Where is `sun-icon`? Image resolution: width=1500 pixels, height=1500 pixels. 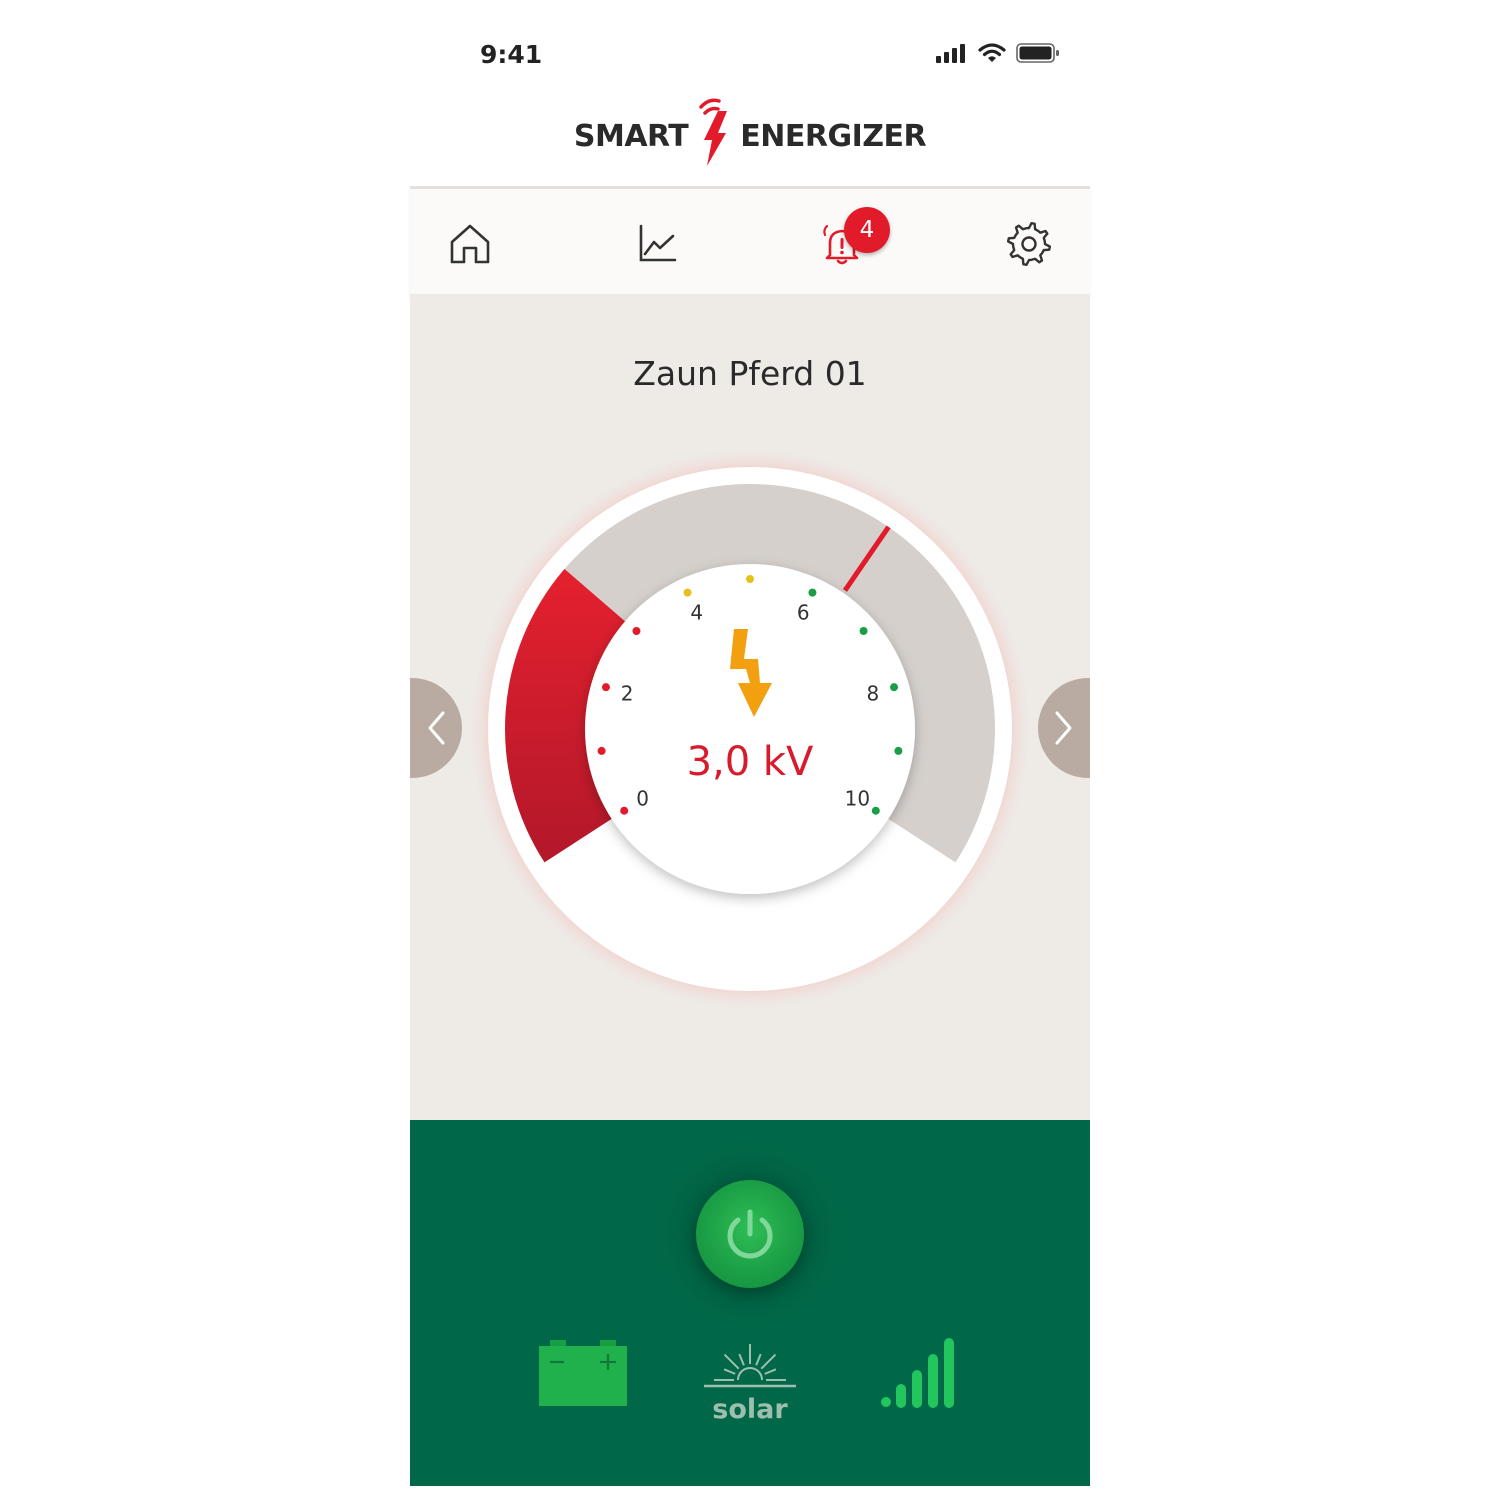
sun-icon is located at coordinates (750, 1366).